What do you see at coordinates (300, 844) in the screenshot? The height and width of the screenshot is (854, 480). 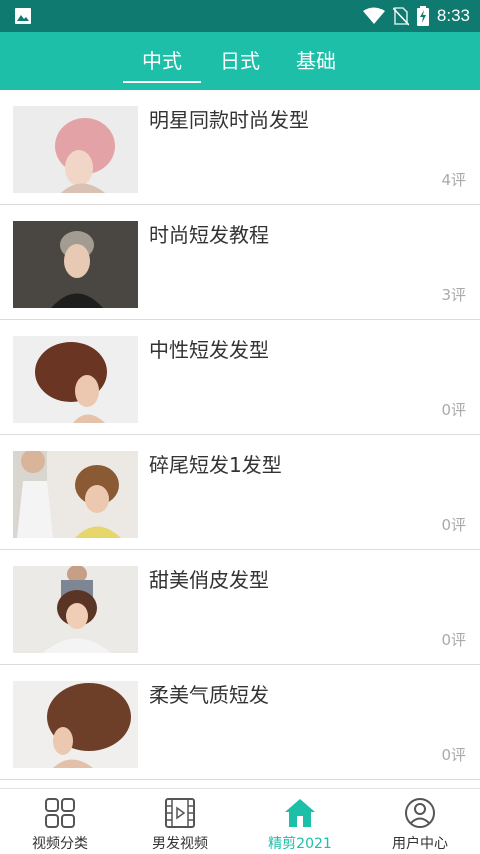 I see `nav-label: 精剪2021` at bounding box center [300, 844].